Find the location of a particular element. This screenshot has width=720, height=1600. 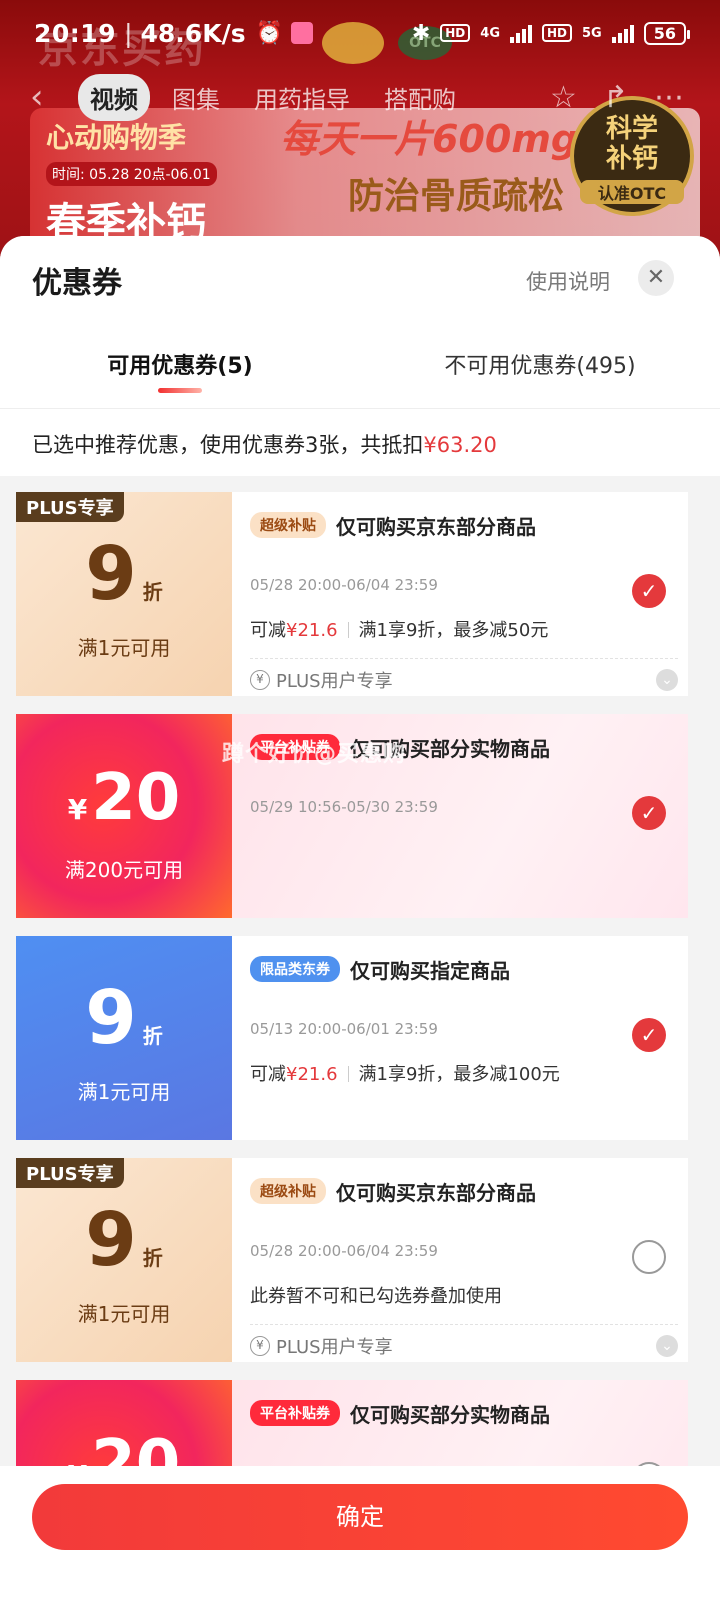

network-type-1: 4G is located at coordinates (490, 33).